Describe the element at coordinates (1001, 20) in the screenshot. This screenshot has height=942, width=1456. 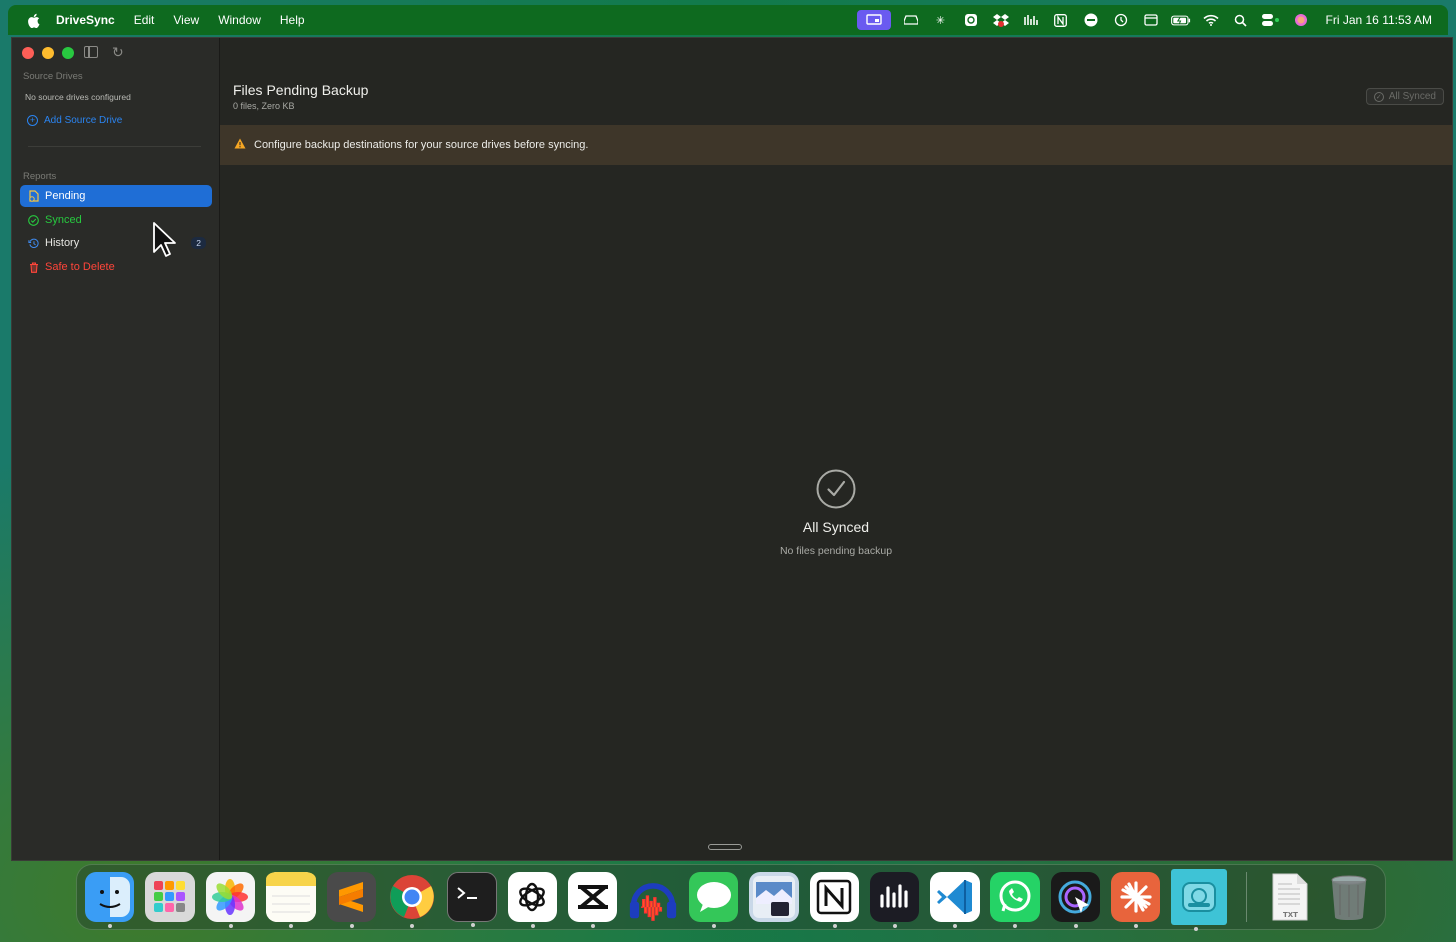
I see `dropbox-icon` at that location.